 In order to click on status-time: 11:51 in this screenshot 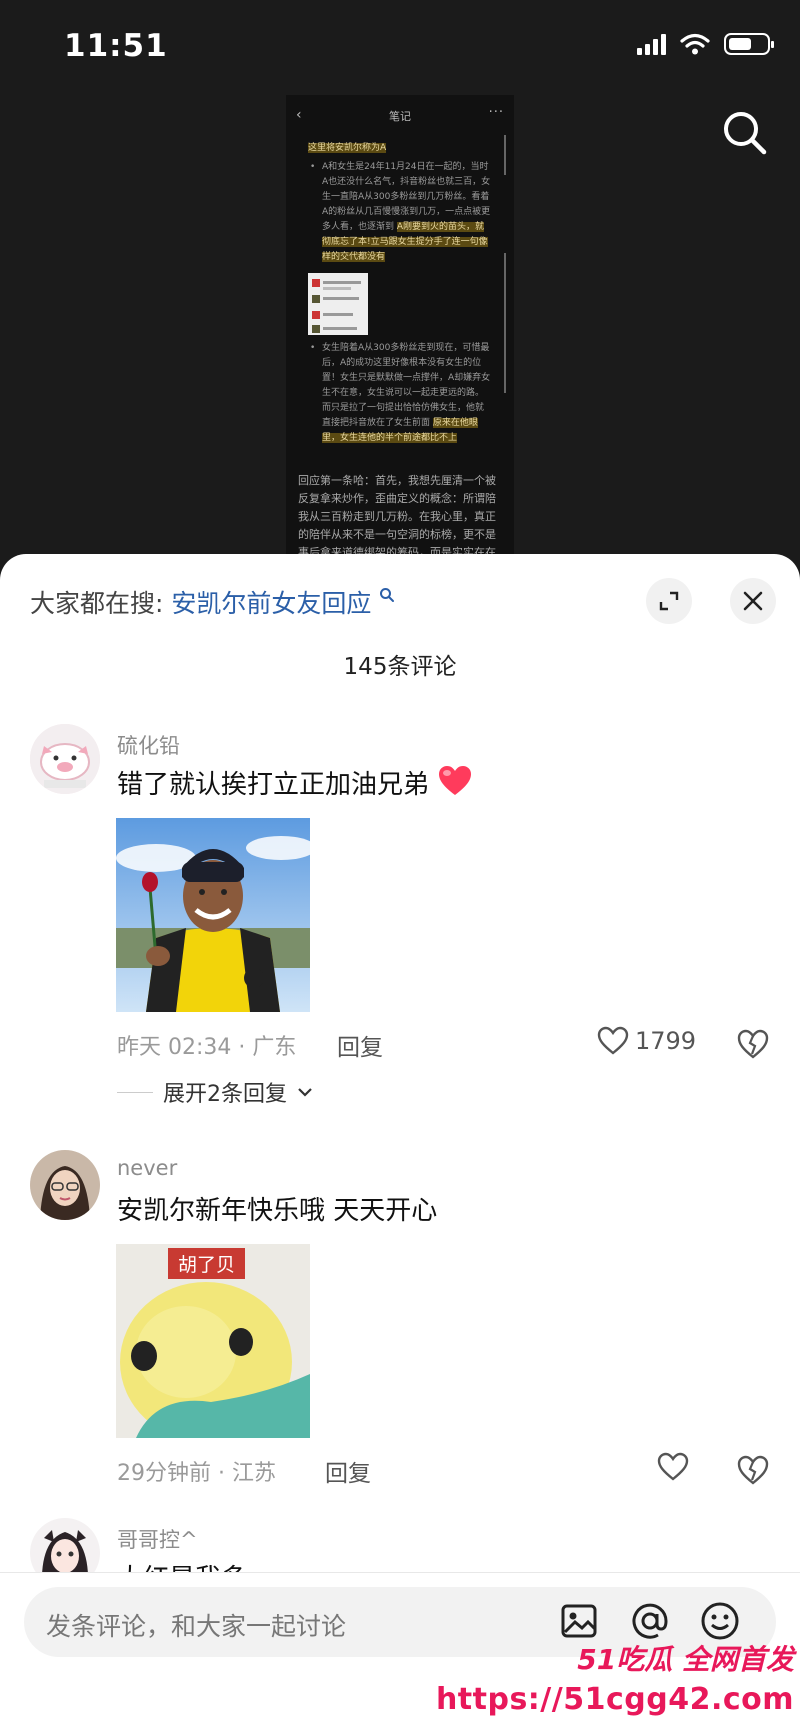, I will do `click(116, 46)`.